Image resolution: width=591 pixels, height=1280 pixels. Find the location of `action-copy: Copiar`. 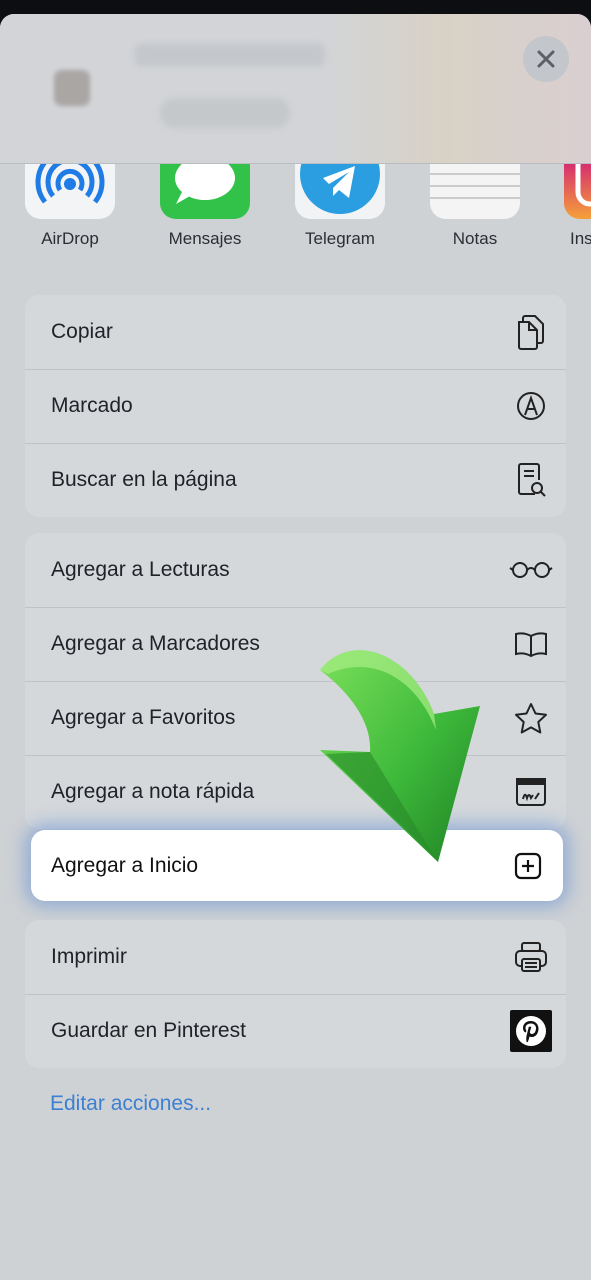

action-copy: Copiar is located at coordinates (295, 332).